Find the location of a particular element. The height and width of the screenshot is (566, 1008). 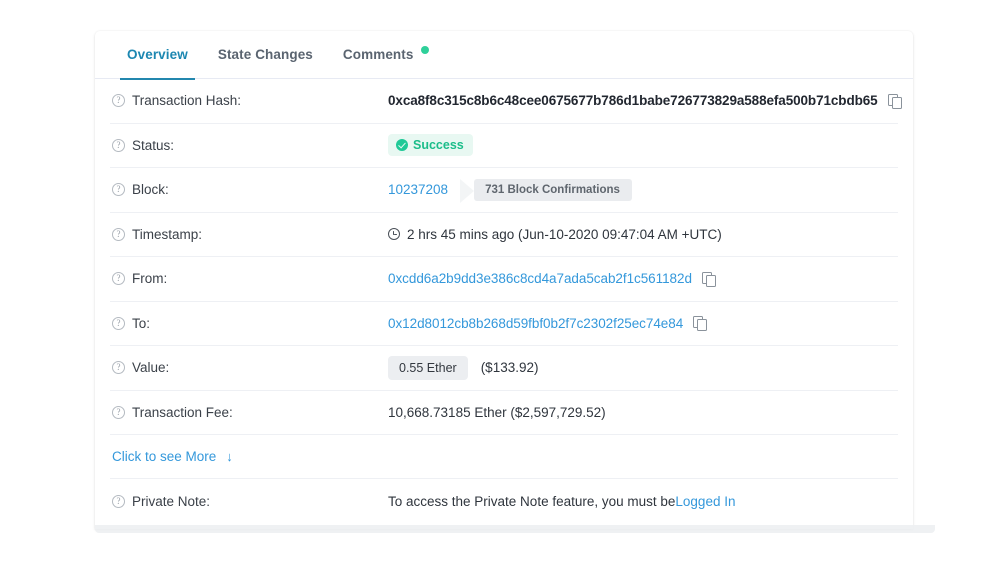

card-bottom-shadow is located at coordinates (515, 529).